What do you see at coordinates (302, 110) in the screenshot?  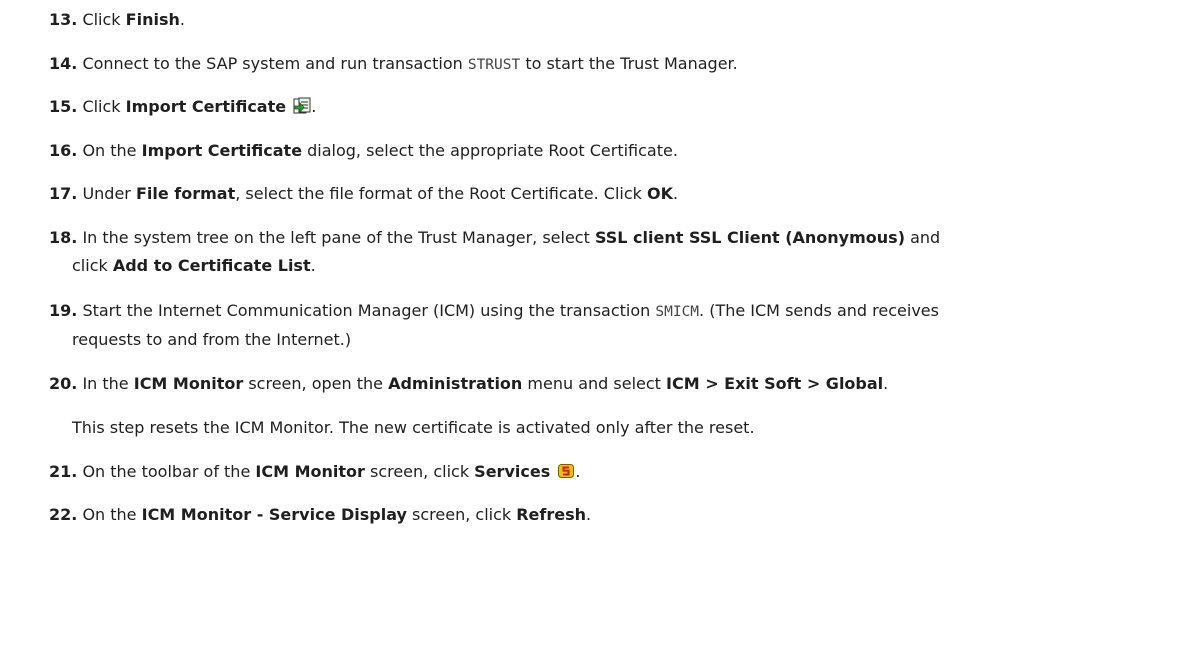 I see `import-certificate-icon` at bounding box center [302, 110].